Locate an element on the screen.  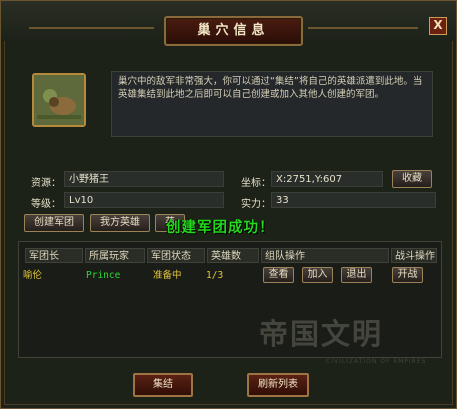
view-button: 查看 is located at coordinates (278, 275).